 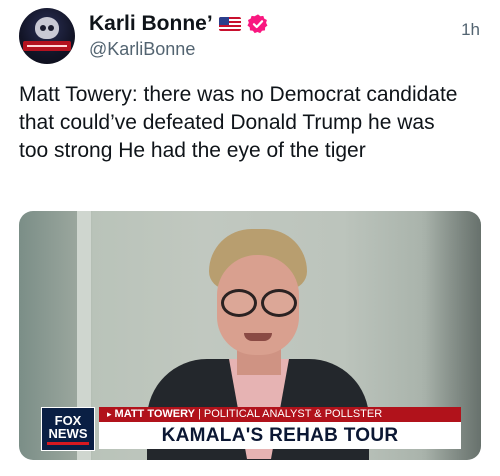 What do you see at coordinates (258, 337) in the screenshot?
I see `subject-mouth` at bounding box center [258, 337].